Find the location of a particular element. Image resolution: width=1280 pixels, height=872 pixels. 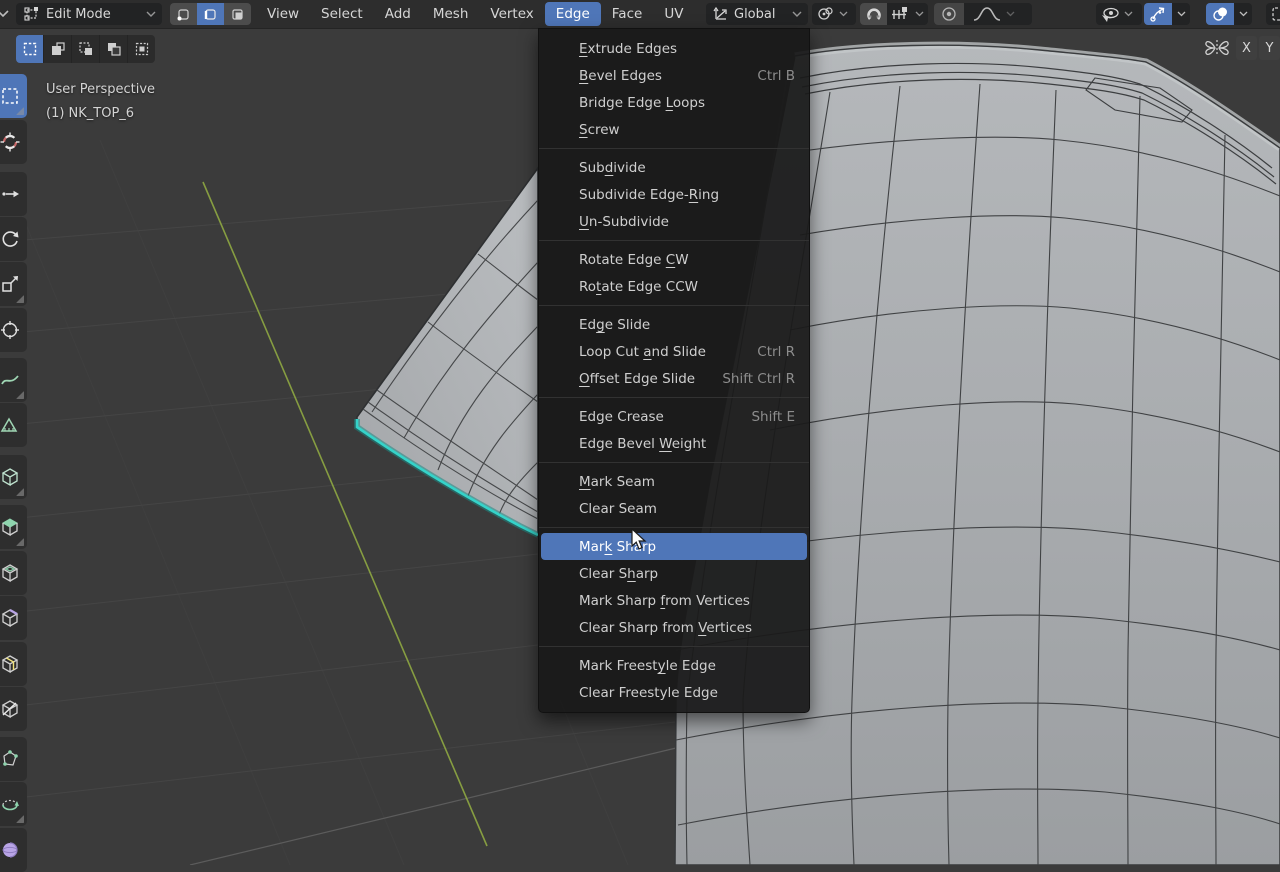

gizmo-dropdown is located at coordinates (1181, 14).